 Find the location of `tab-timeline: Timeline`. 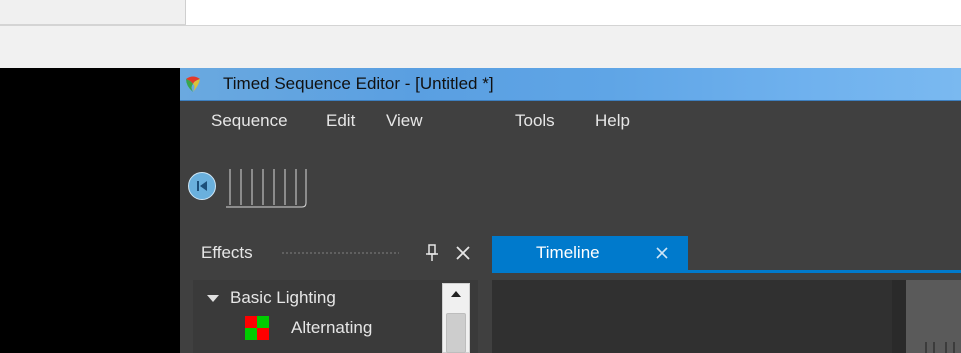

tab-timeline: Timeline is located at coordinates (590, 253).